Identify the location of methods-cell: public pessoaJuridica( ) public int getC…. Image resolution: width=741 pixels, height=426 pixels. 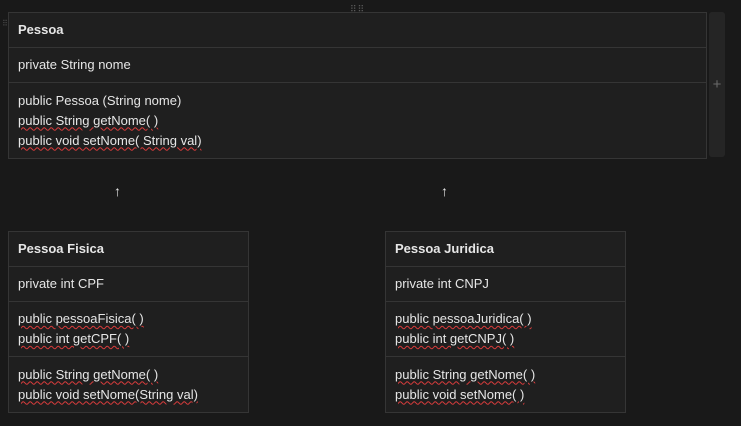
(505, 329).